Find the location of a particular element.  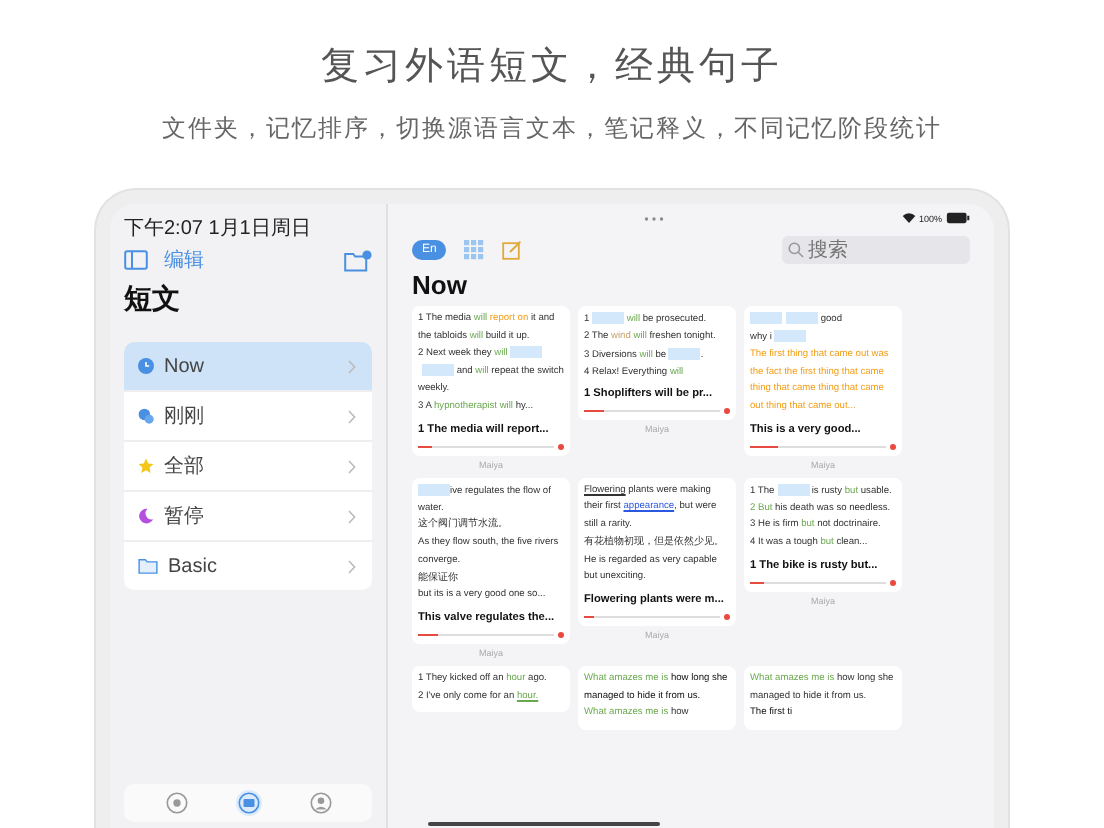

status-time: 下午2:07 1月1日周日 is located at coordinates (218, 229).